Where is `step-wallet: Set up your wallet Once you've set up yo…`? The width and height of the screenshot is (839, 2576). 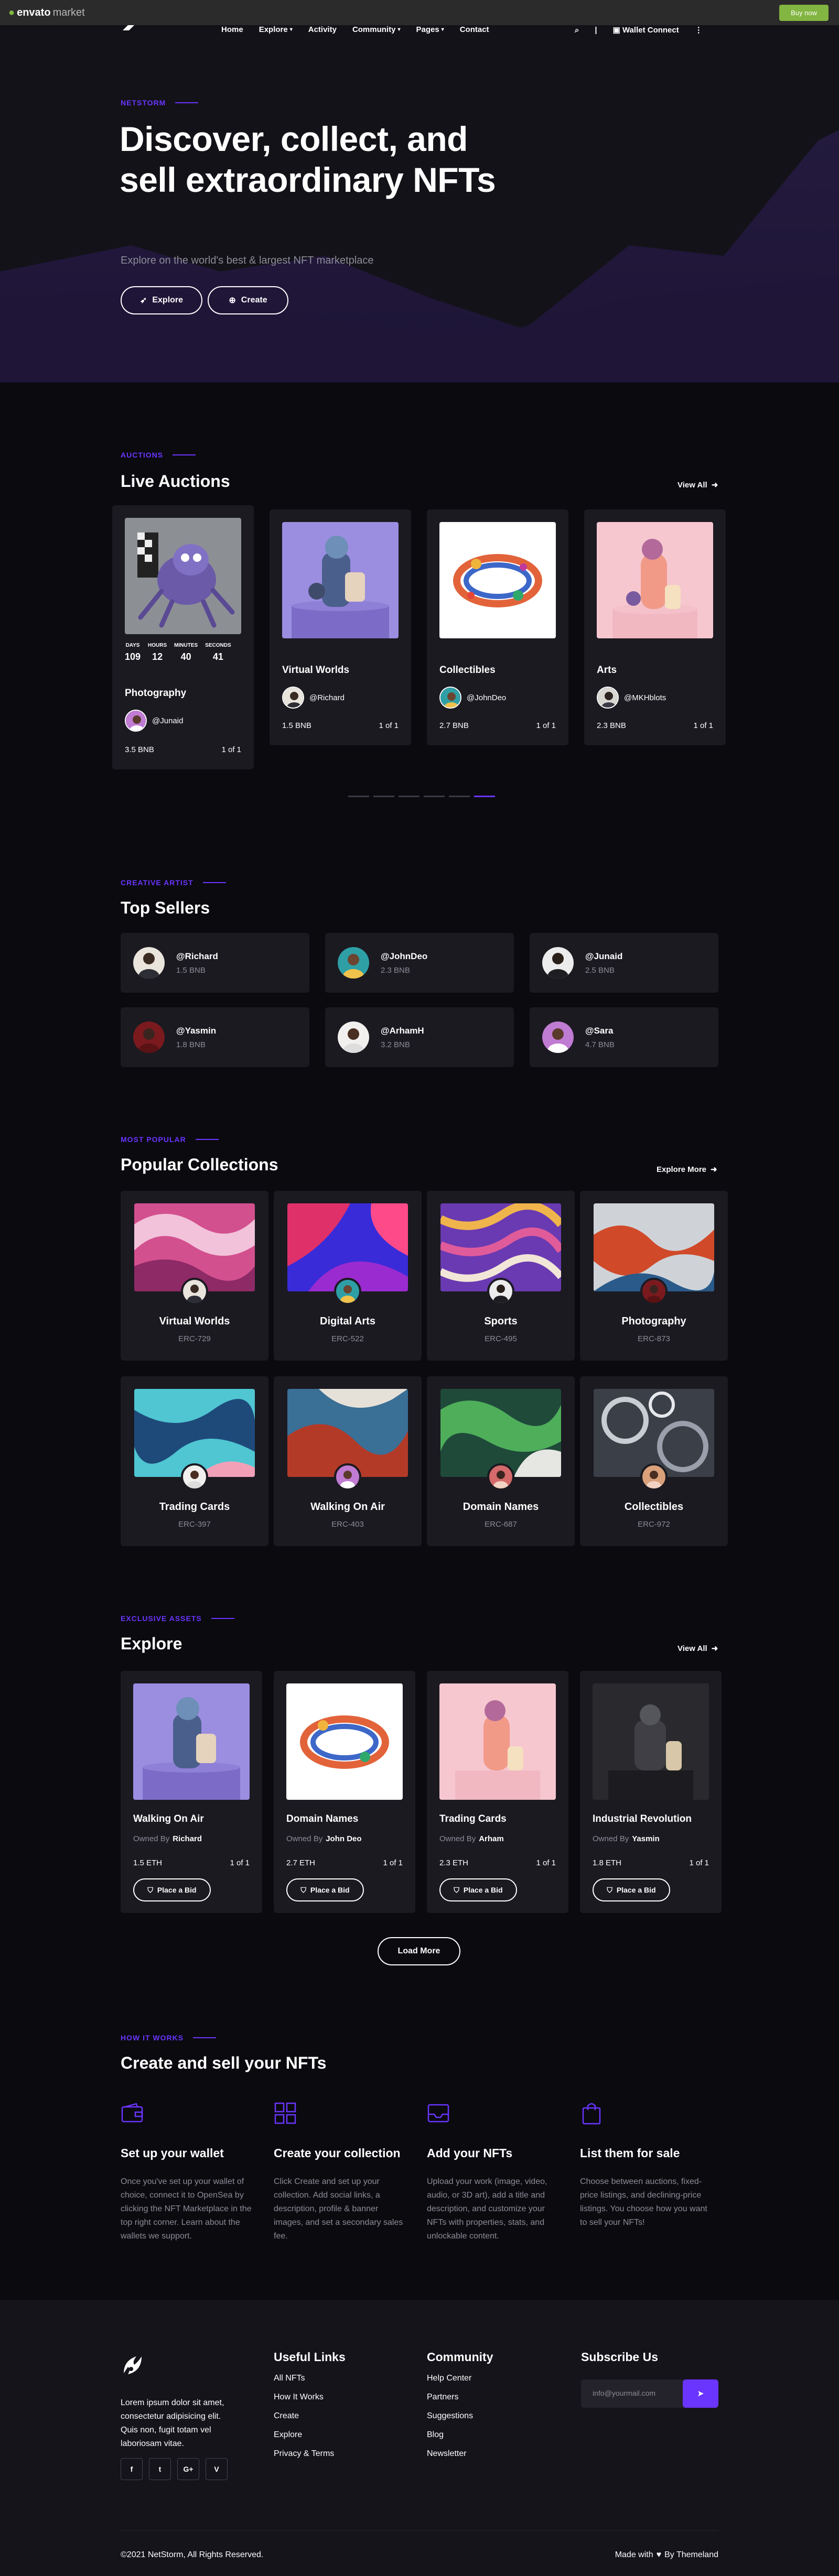 step-wallet: Set up your wallet Once you've set up yo… is located at coordinates (188, 2172).